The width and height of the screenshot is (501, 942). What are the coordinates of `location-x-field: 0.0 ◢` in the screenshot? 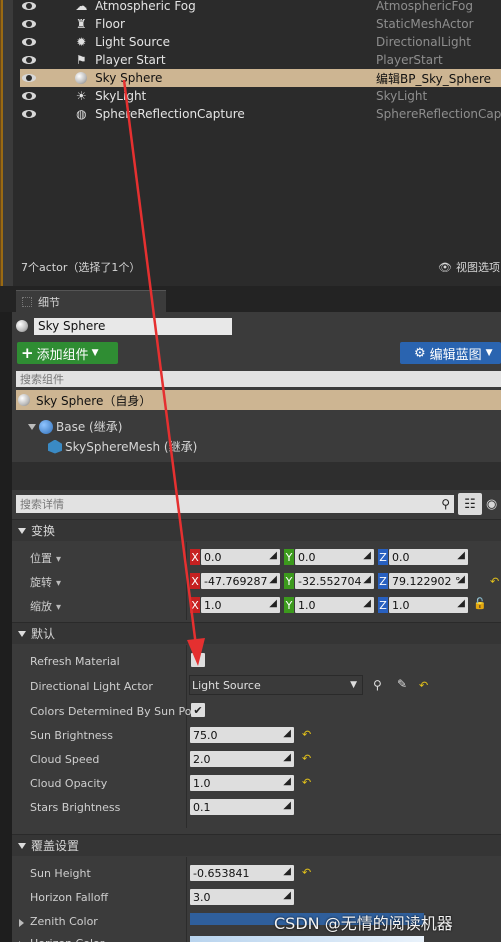 It's located at (240, 557).